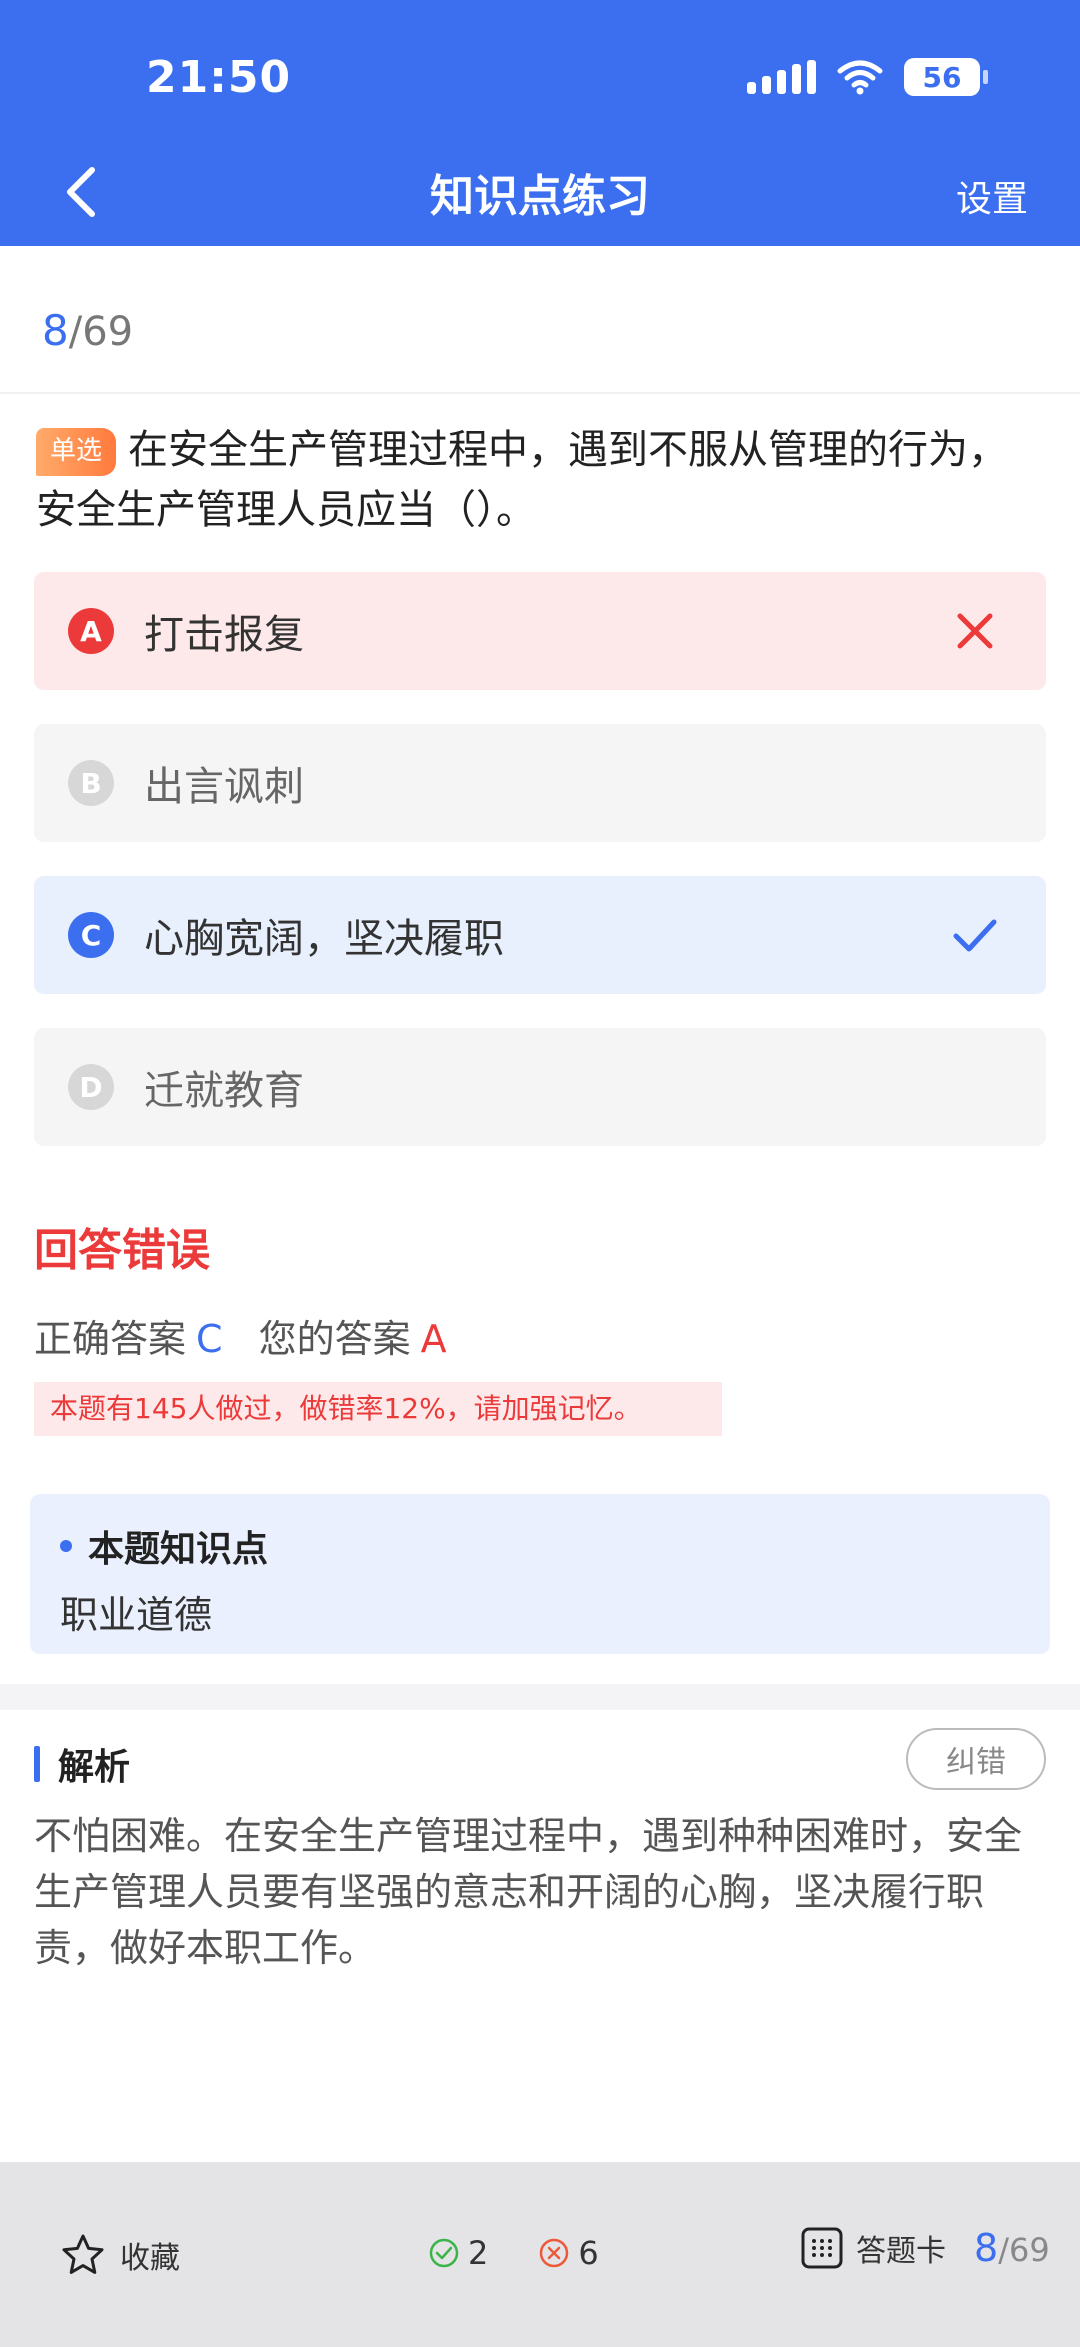 Image resolution: width=1080 pixels, height=2347 pixels. I want to click on right-count-value: 2, so click(478, 2253).